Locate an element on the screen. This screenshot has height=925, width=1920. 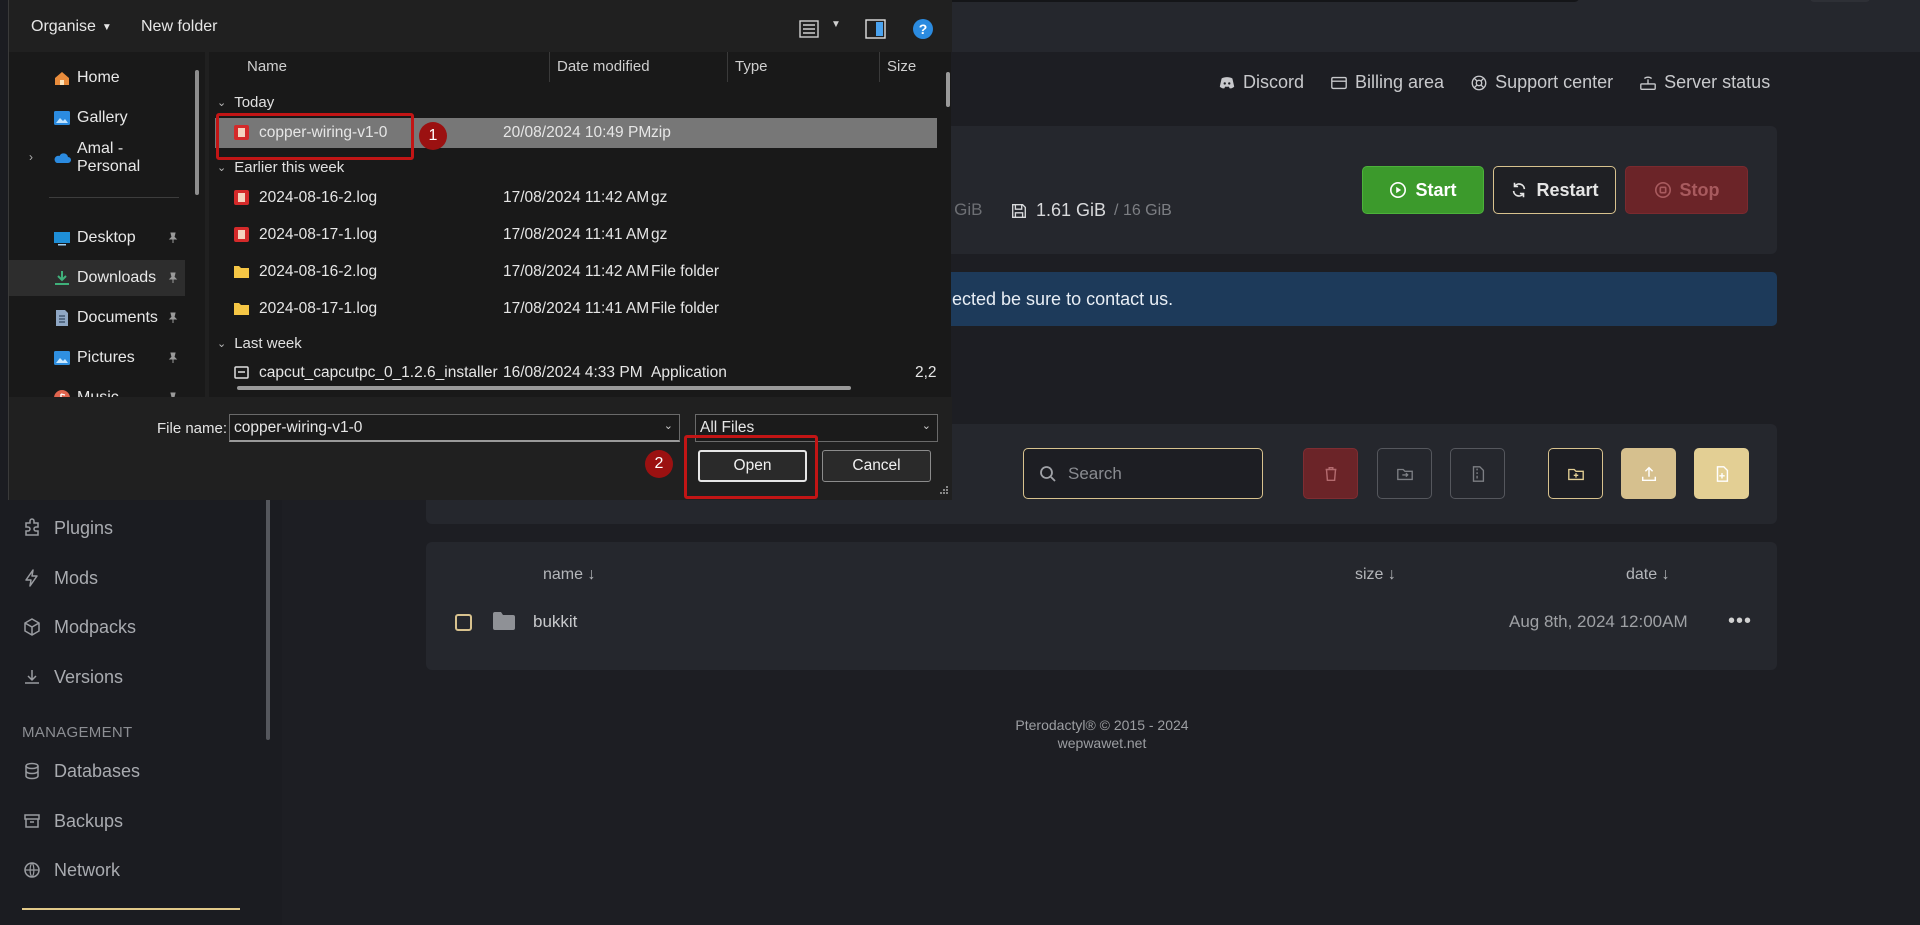
sidebar-item-mods: Mods is located at coordinates (60, 578).